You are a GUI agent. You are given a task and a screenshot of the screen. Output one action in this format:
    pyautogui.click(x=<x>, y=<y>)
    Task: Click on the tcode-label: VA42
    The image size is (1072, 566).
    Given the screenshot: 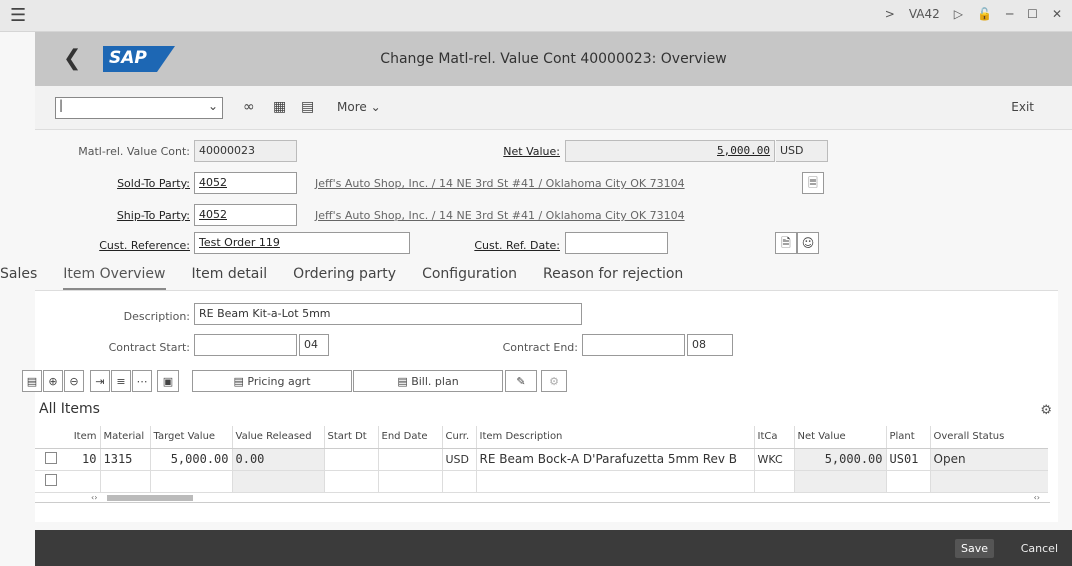 What is the action you would take?
    pyautogui.click(x=924, y=14)
    